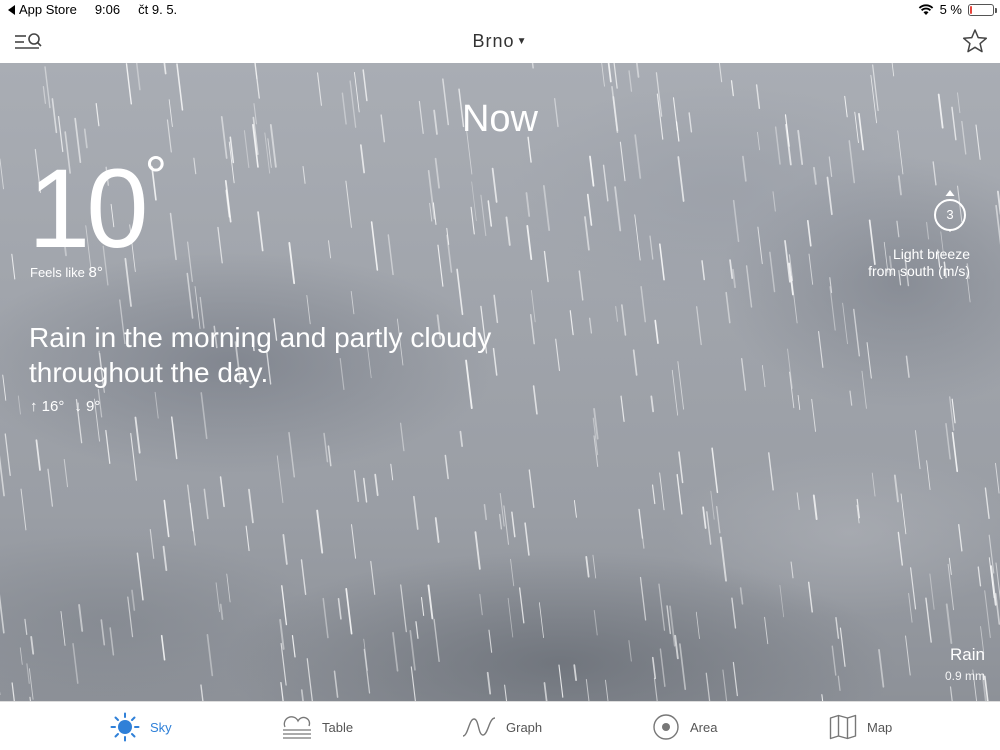  I want to click on star-icon, so click(975, 41).